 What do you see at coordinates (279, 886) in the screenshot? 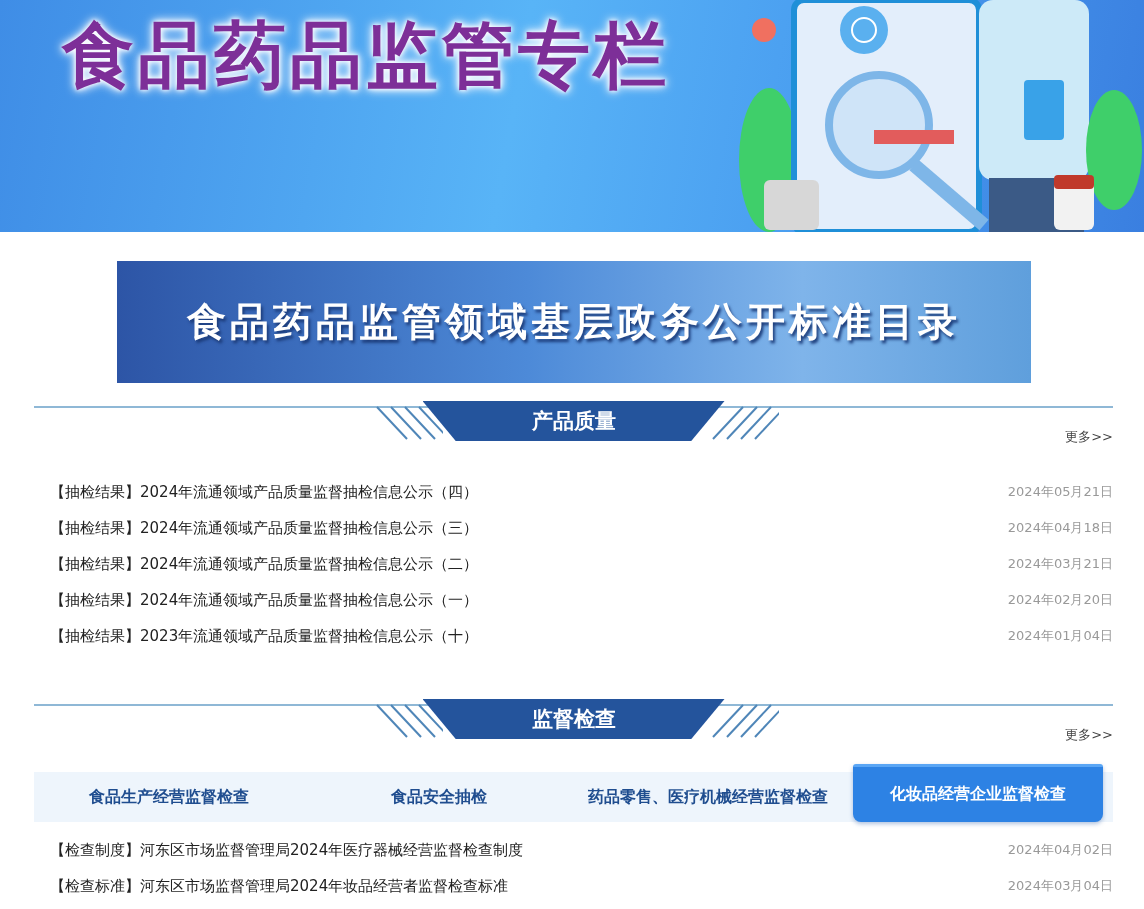
I see `article-link: 【检查标准】河东区市场监督管理局2024年妆品经营者监督检查标准` at bounding box center [279, 886].